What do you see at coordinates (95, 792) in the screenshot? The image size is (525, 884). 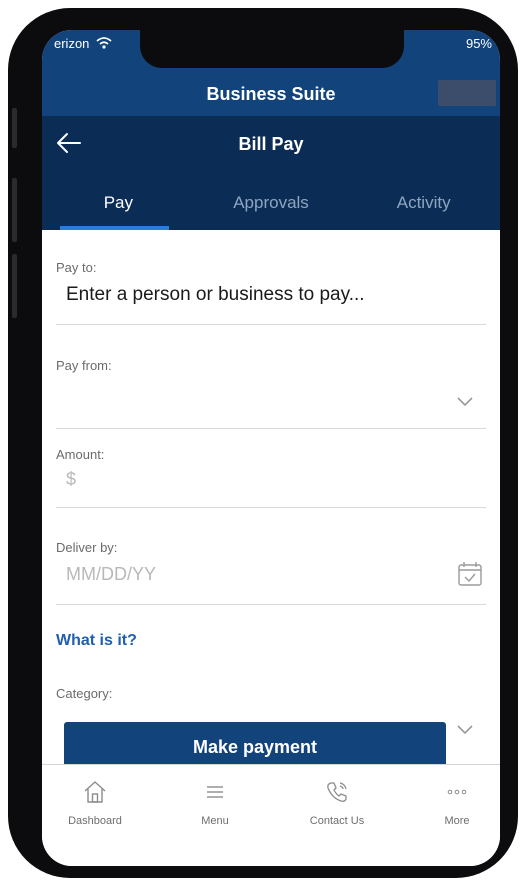 I see `home-icon` at bounding box center [95, 792].